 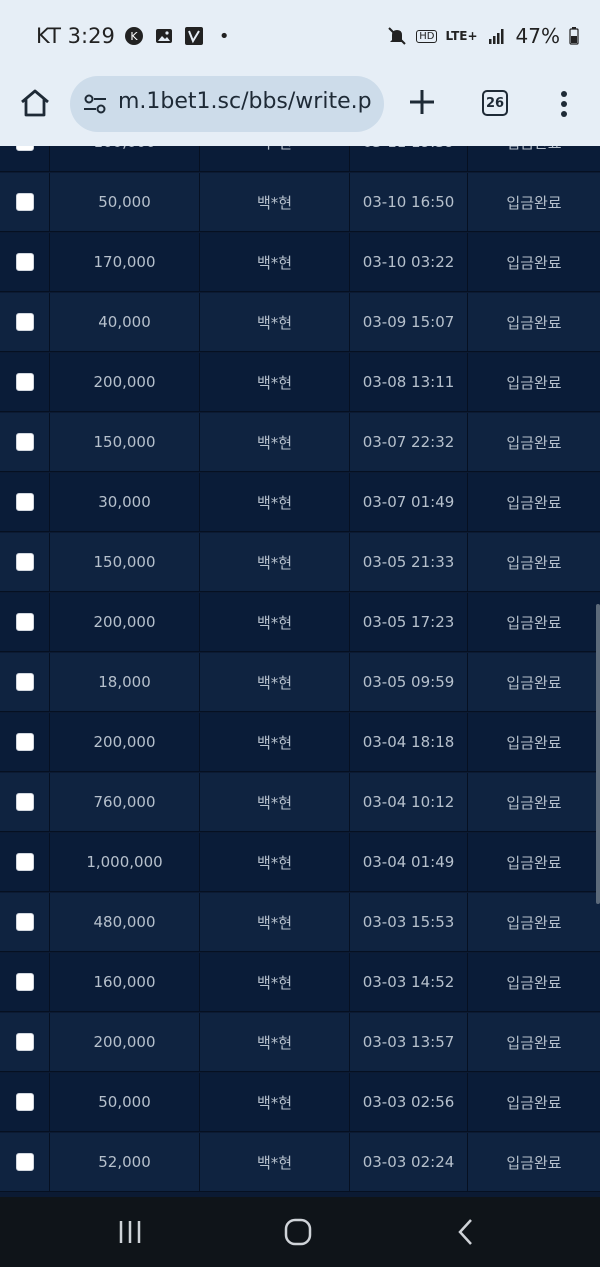 I want to click on hd-icon: HD, so click(x=427, y=36).